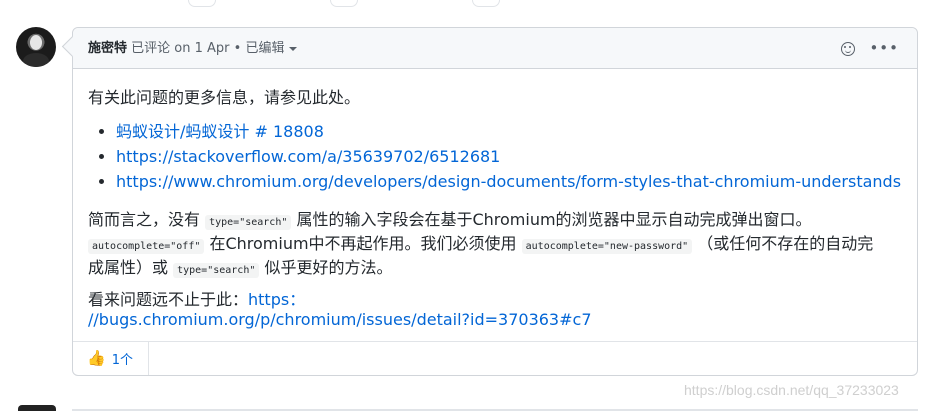  I want to click on avatar, so click(36, 47).